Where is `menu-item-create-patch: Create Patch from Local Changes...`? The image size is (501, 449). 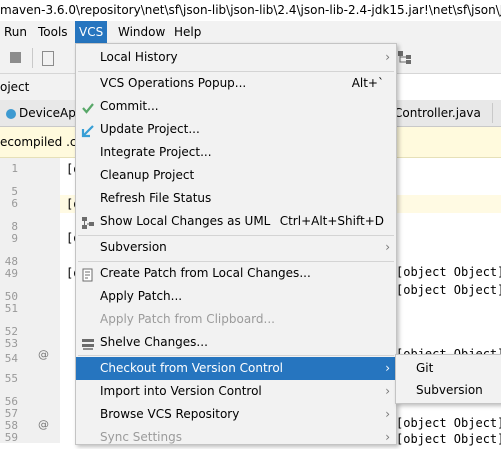 menu-item-create-patch: Create Patch from Local Changes... is located at coordinates (236, 273).